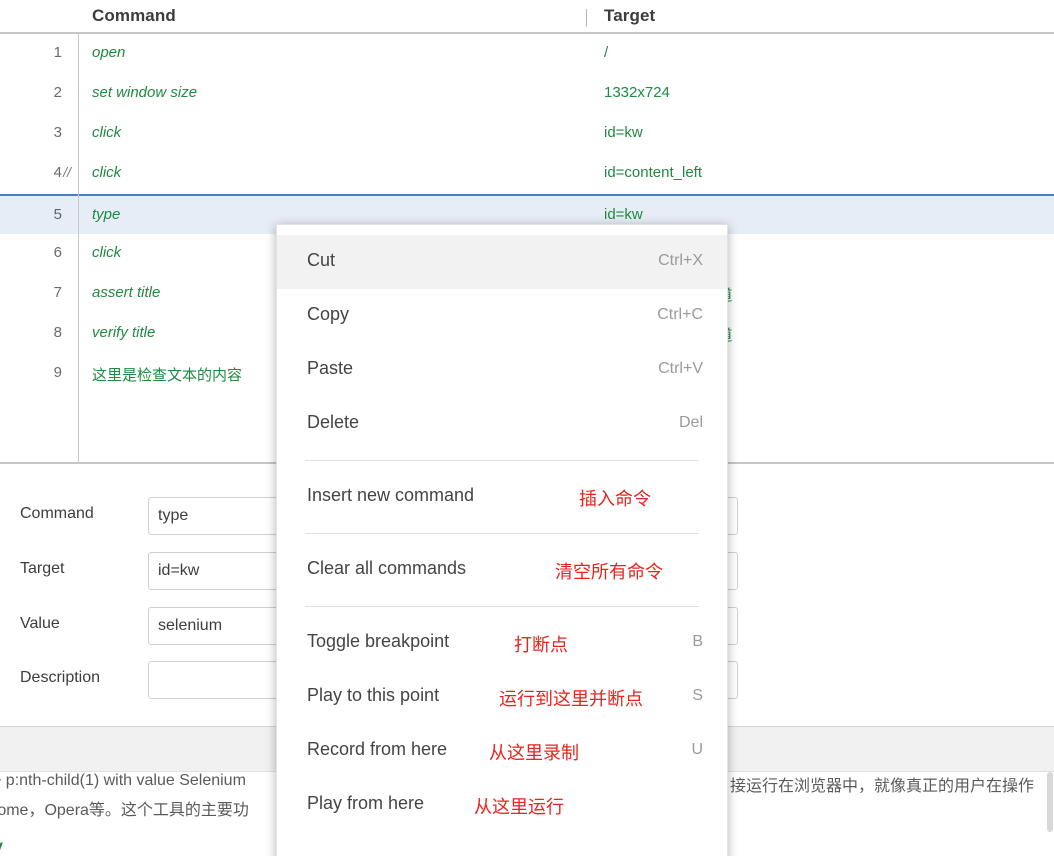  I want to click on menu-item-label: Play to this point, so click(373, 695).